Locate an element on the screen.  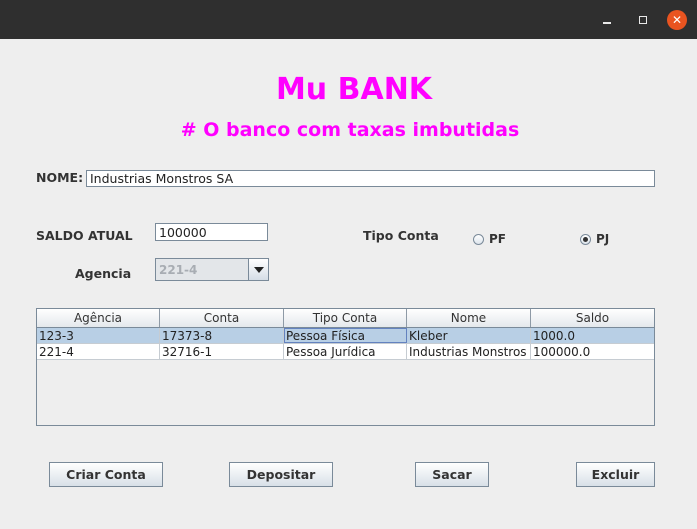
chevron-down-icon is located at coordinates (258, 269).